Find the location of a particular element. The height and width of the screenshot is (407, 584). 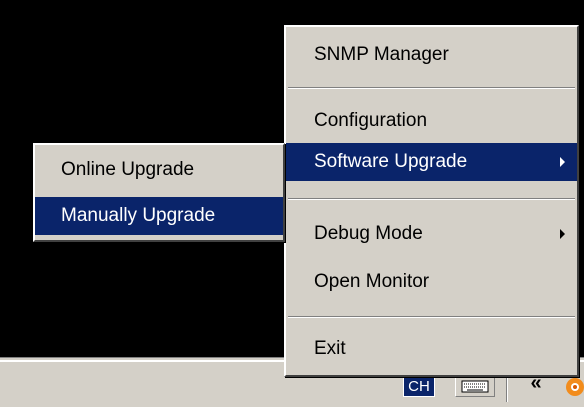

menu-item-label: Debug Mode is located at coordinates (368, 233).